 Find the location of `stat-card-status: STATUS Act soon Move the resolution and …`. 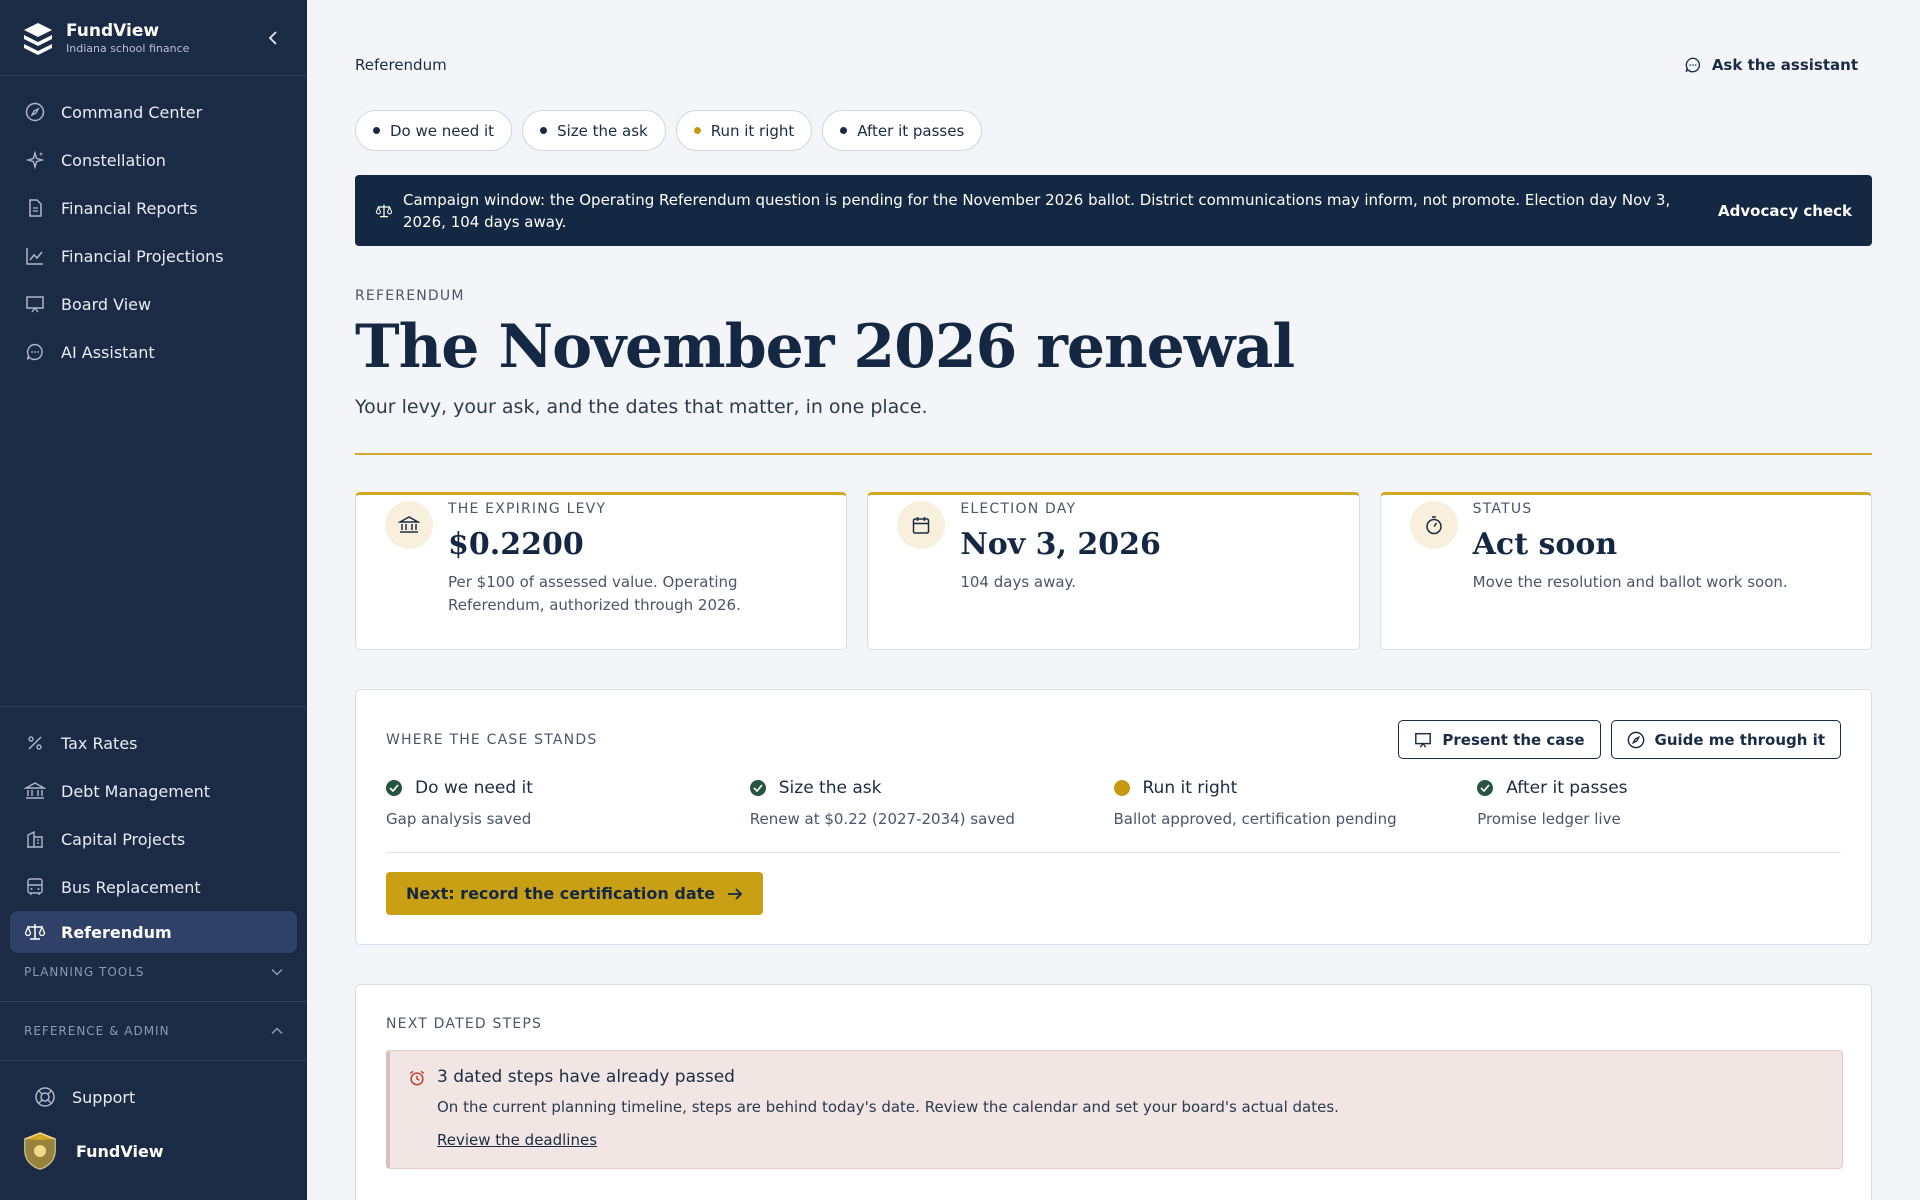

stat-card-status: STATUS Act soon Move the resolution and … is located at coordinates (1625, 571).